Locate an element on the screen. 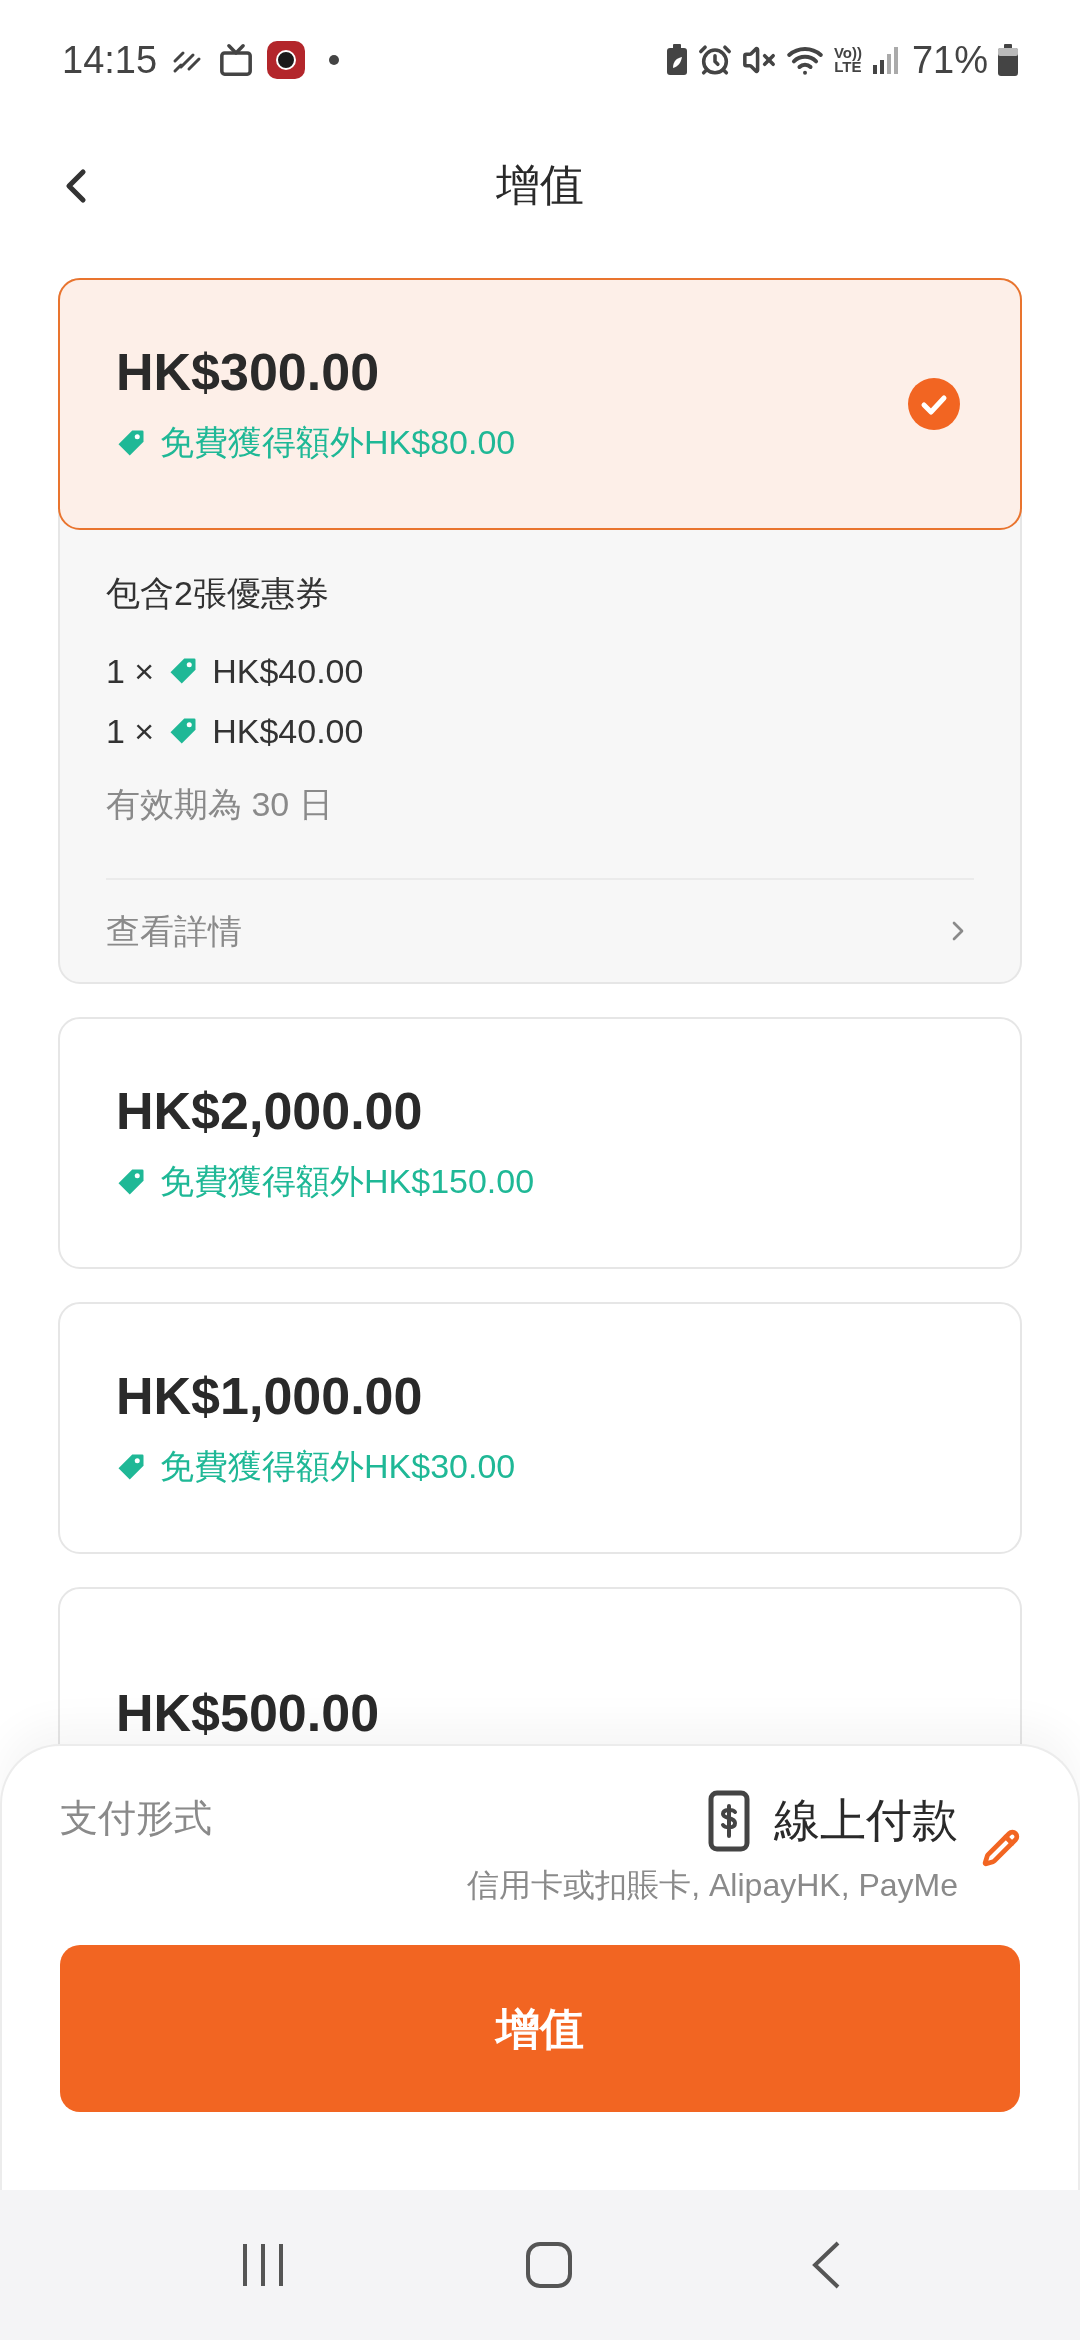  back-nav-icon is located at coordinates (826, 2265).